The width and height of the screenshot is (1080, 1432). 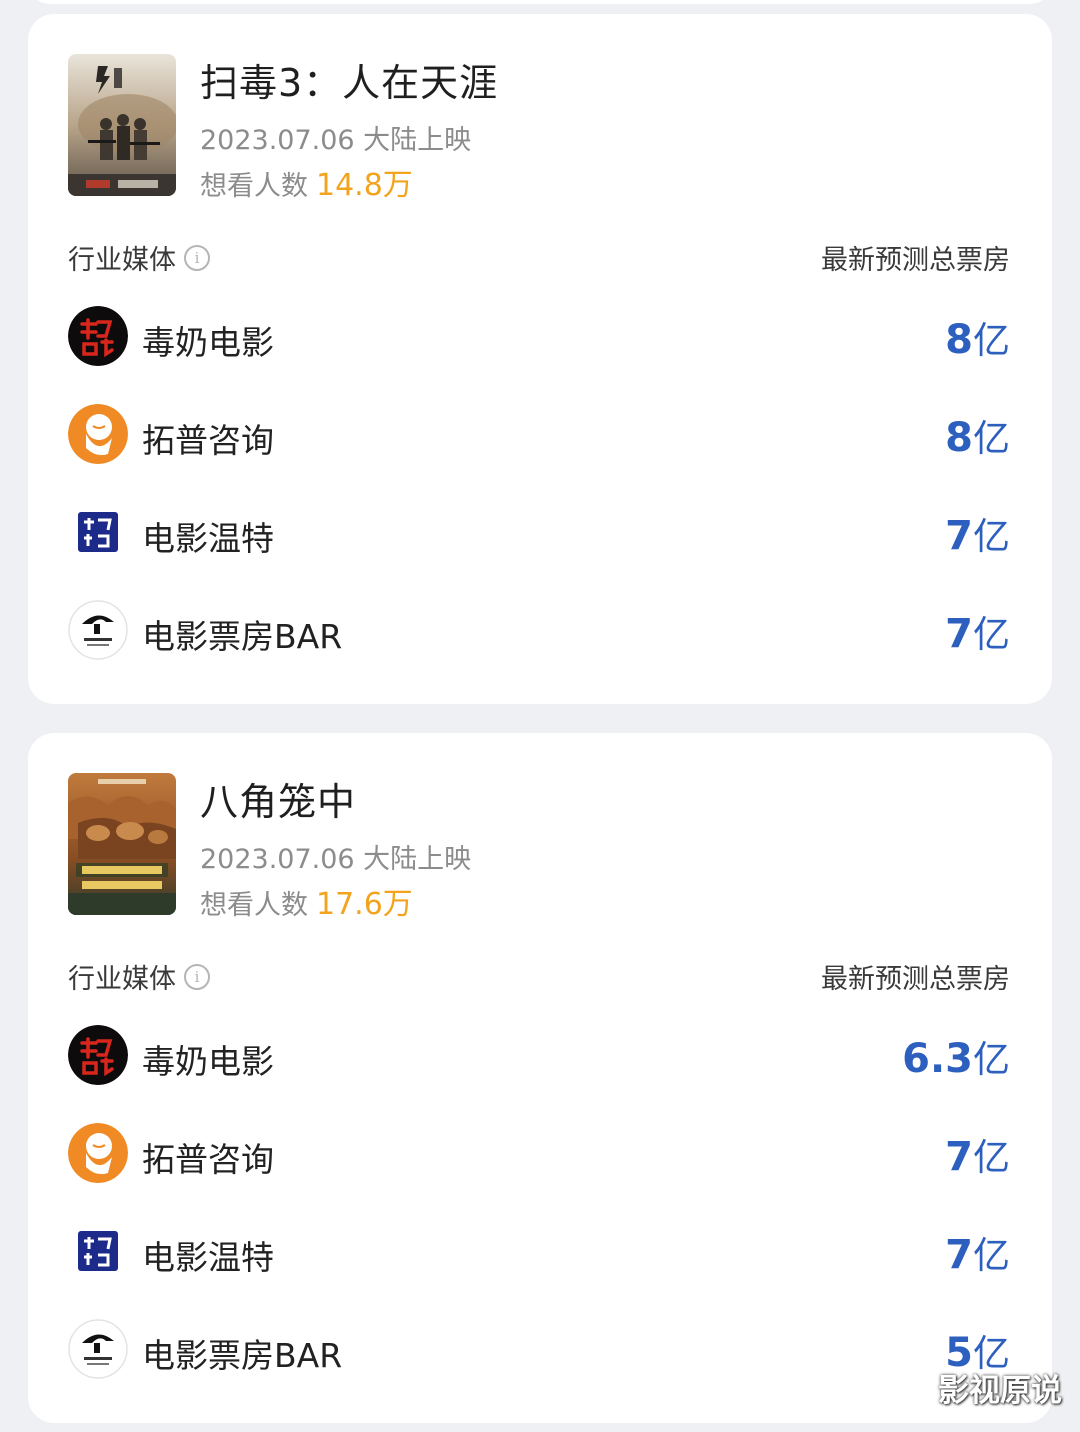 I want to click on prediction-row: 毒奶电影 6.3亿, so click(x=539, y=1056).